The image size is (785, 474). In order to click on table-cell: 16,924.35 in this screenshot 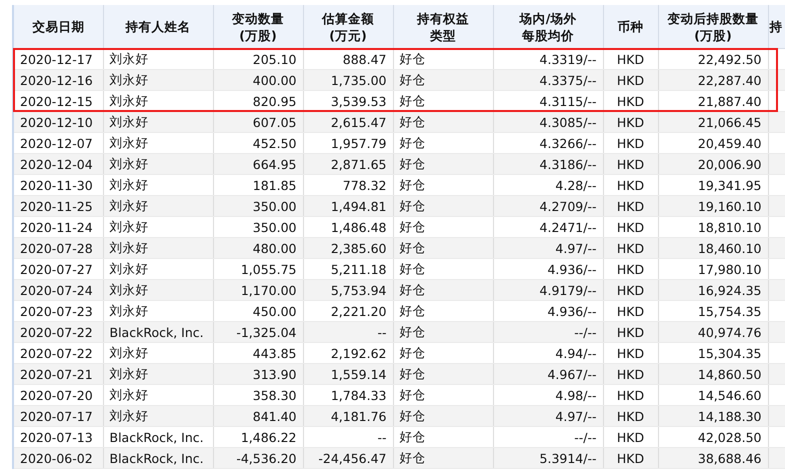, I will do `click(730, 290)`.